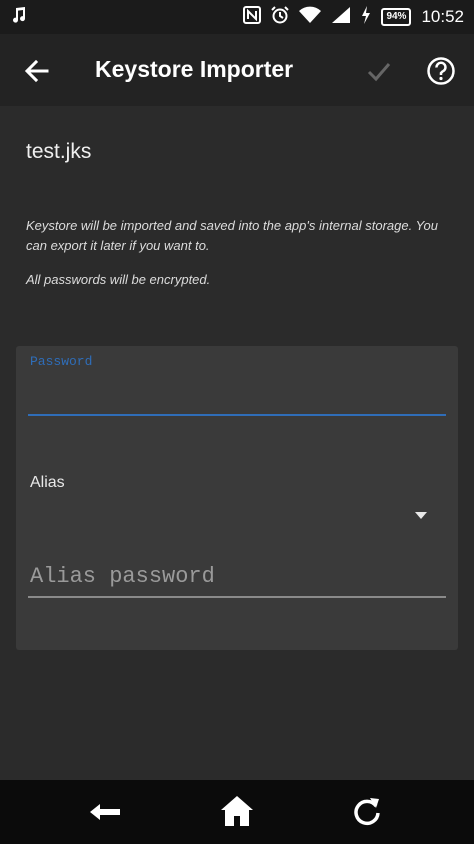  I want to click on app-bar: Keystore Importer, so click(237, 70).